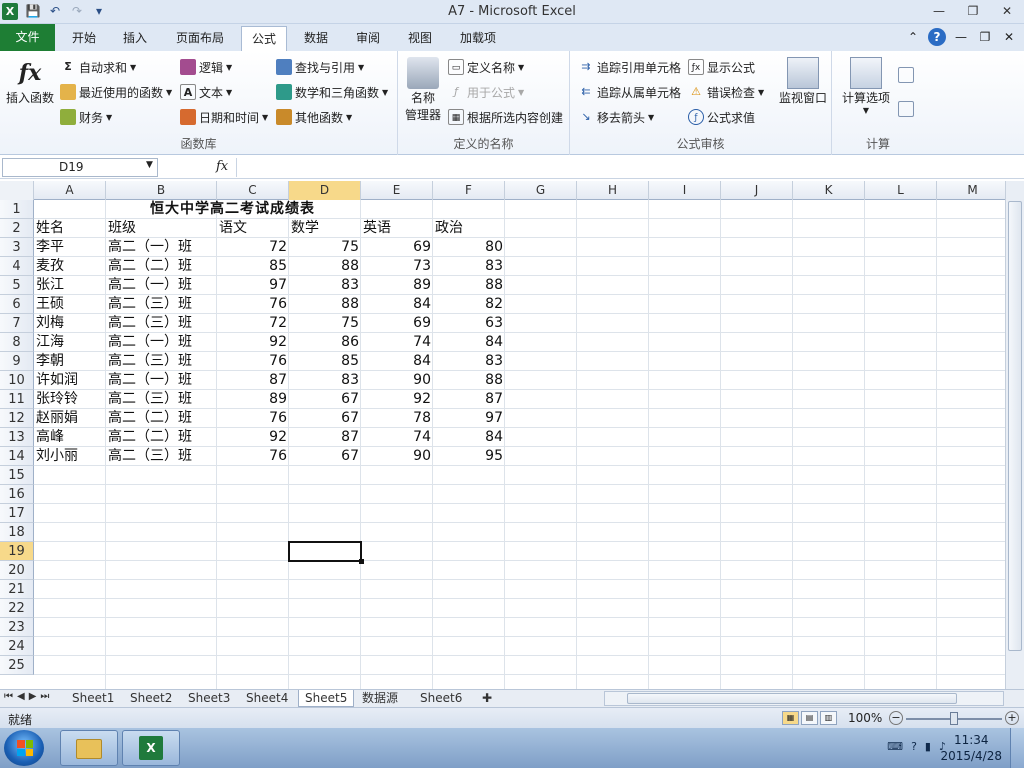 The width and height of the screenshot is (1024, 768). Describe the element at coordinates (70, 247) in the screenshot. I see `table-cell: 李平` at that location.